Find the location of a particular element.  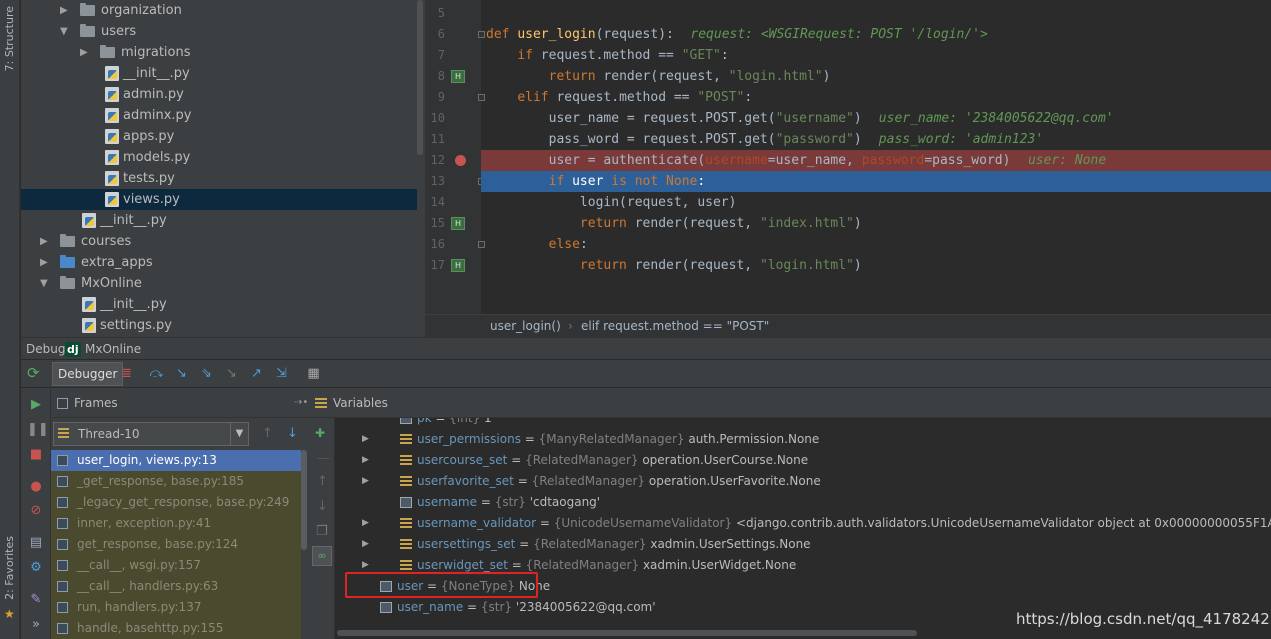

frames-scrollbar is located at coordinates (304, 500).